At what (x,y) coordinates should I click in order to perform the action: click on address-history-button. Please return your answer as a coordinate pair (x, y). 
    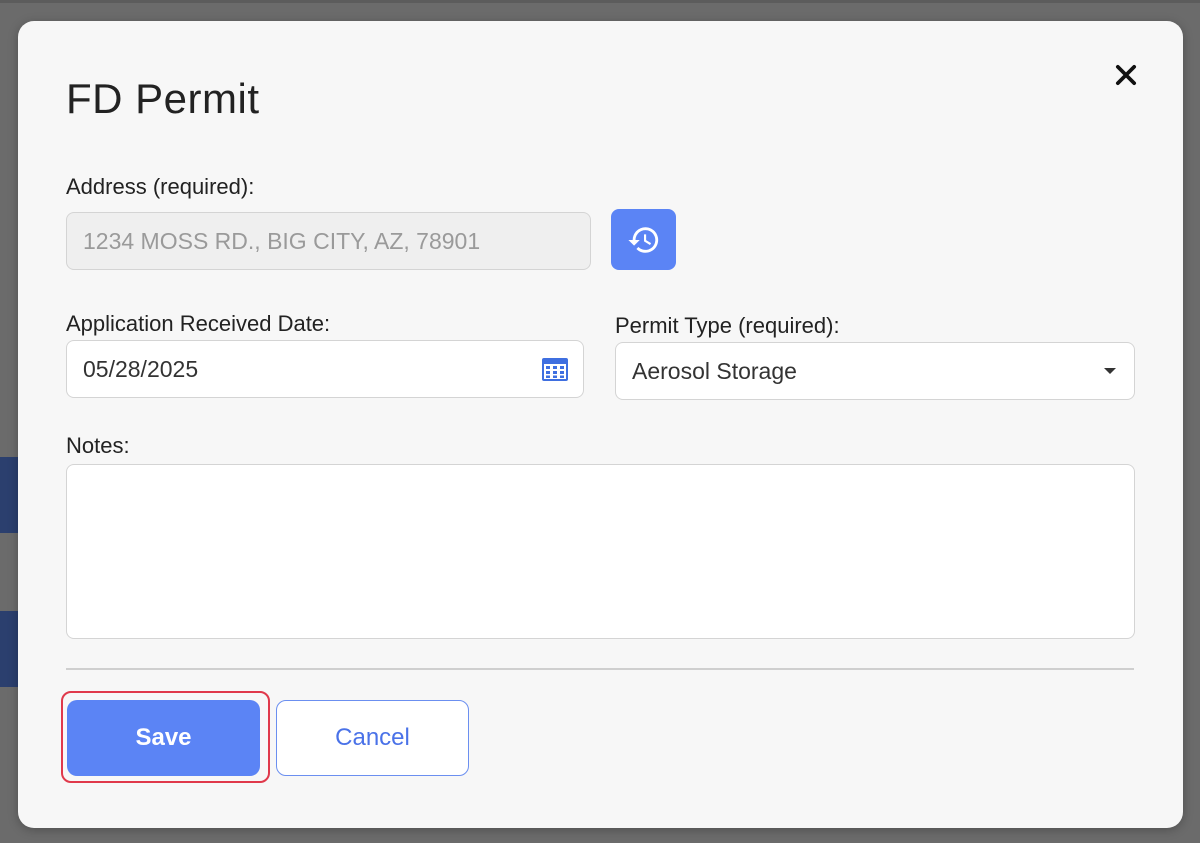
    Looking at the image, I should click on (643, 239).